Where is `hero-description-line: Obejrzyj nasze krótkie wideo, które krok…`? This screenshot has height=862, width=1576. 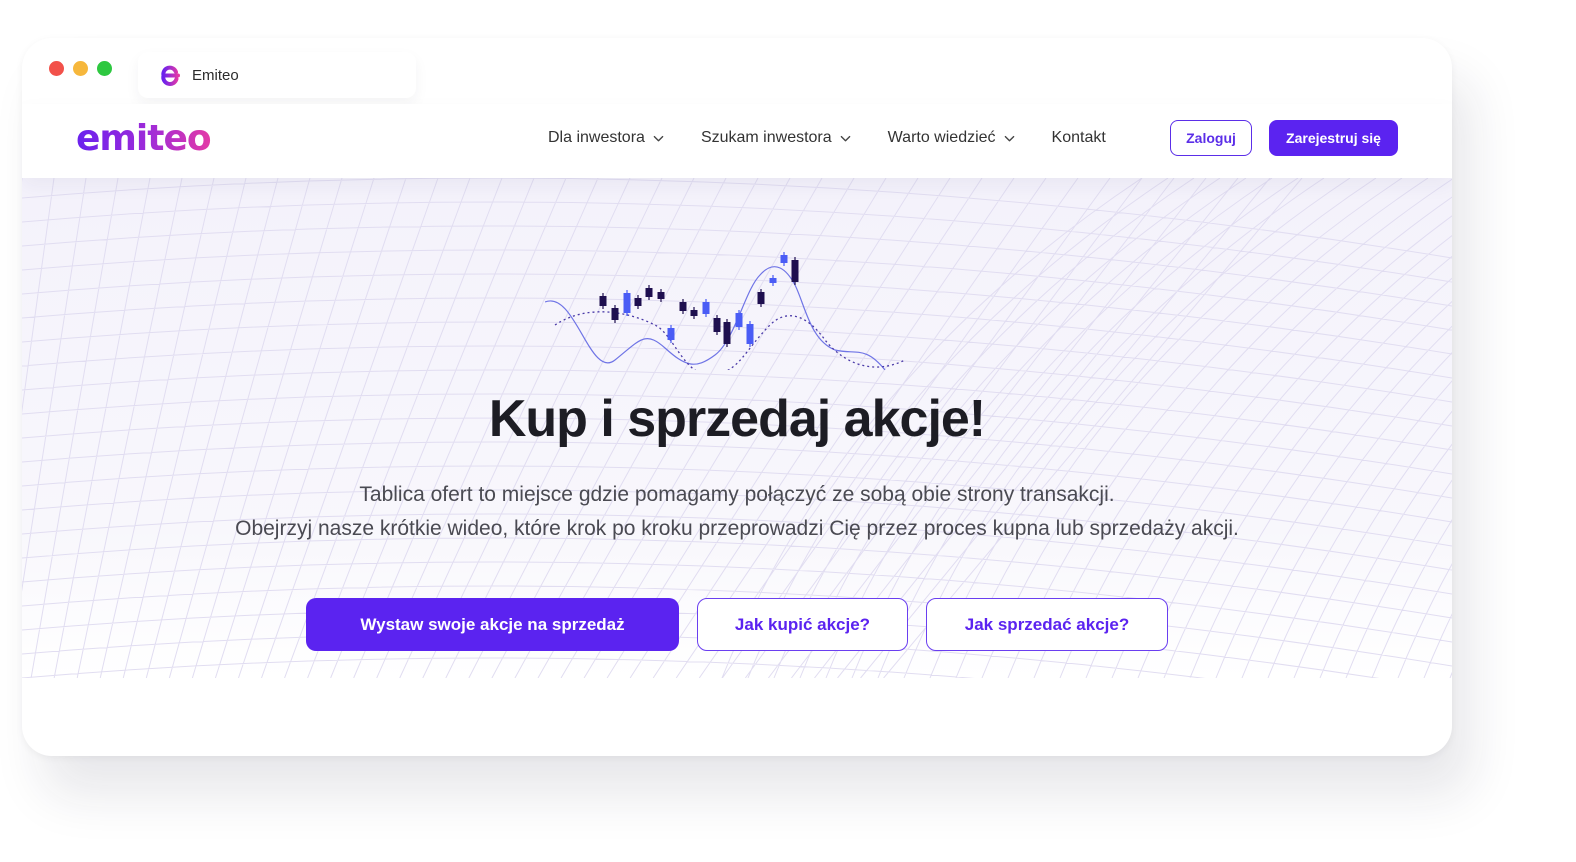
hero-description-line: Obejrzyj nasze krótkie wideo, które krok… is located at coordinates (737, 528).